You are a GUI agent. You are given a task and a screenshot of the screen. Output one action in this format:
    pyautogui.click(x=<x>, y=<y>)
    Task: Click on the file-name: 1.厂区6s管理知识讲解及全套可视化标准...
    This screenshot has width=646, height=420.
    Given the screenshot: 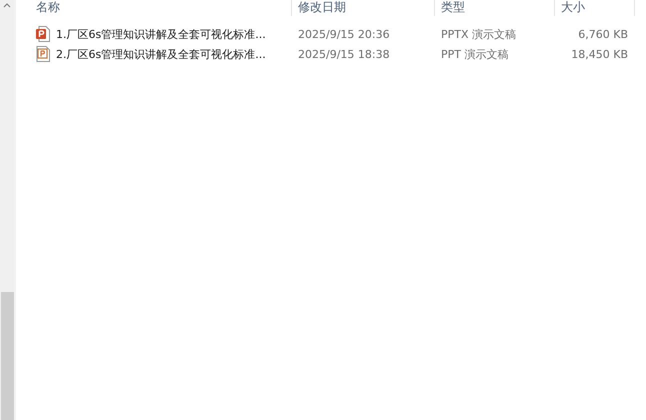 What is the action you would take?
    pyautogui.click(x=161, y=34)
    